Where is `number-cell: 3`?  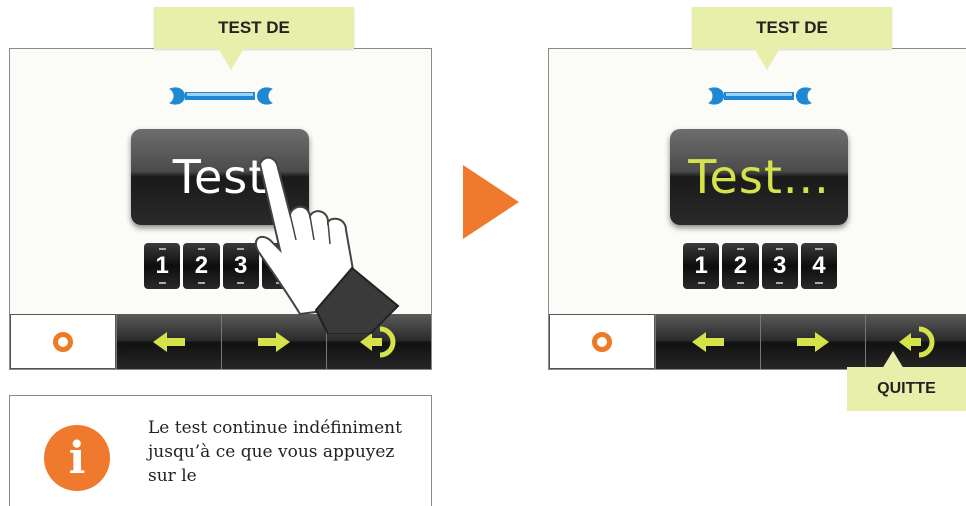
number-cell: 3 is located at coordinates (779, 266).